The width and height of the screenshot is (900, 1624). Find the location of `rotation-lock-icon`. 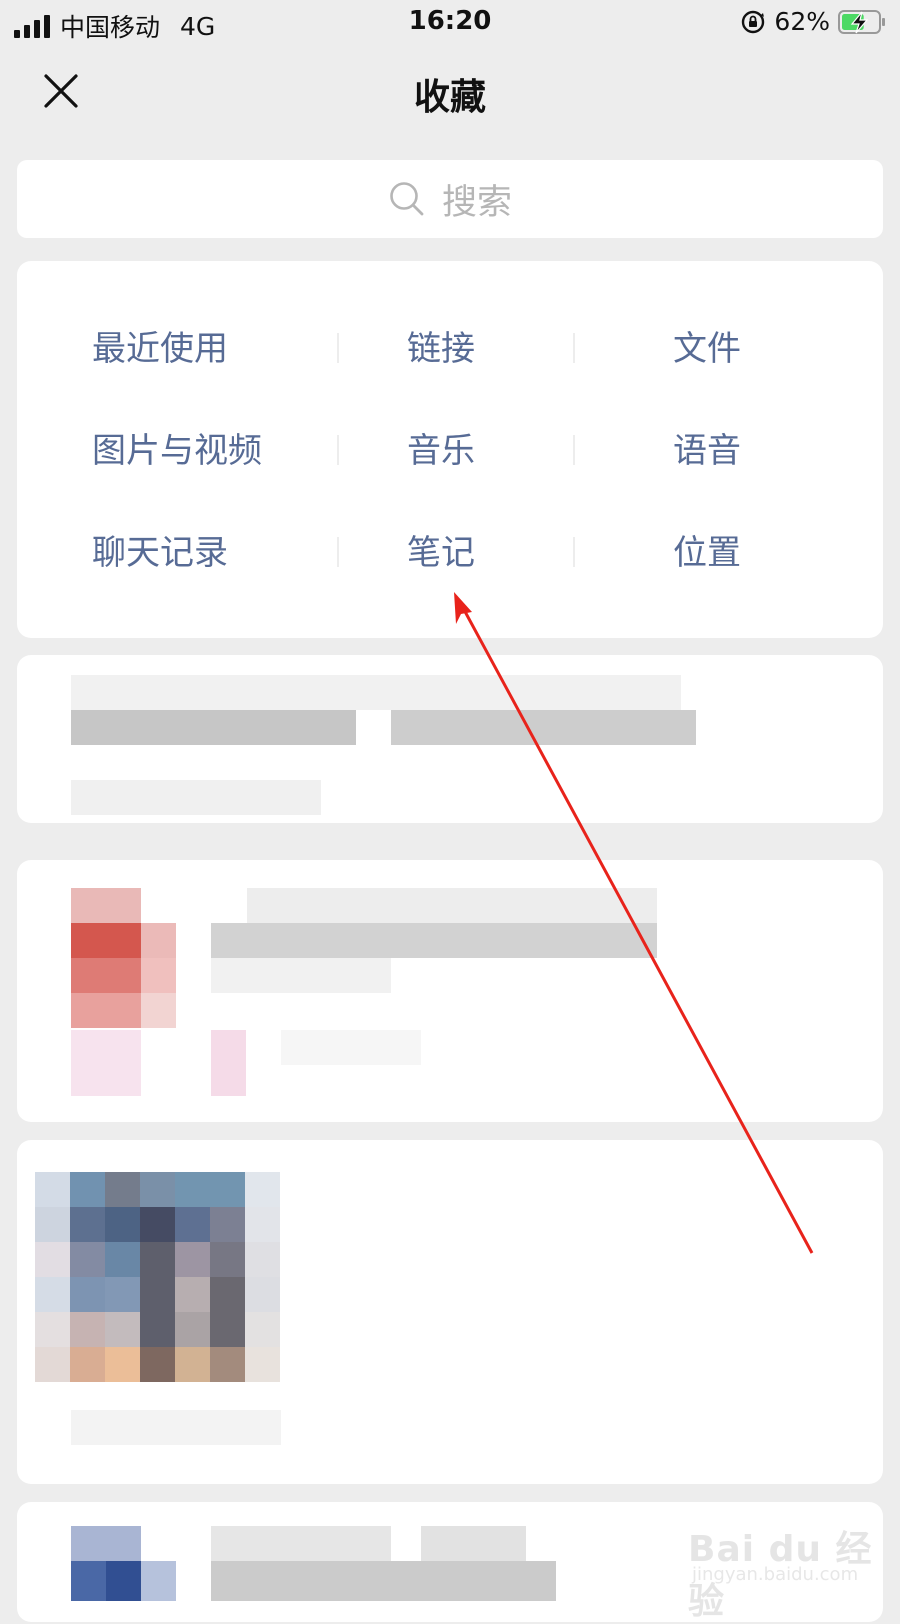

rotation-lock-icon is located at coordinates (753, 21).